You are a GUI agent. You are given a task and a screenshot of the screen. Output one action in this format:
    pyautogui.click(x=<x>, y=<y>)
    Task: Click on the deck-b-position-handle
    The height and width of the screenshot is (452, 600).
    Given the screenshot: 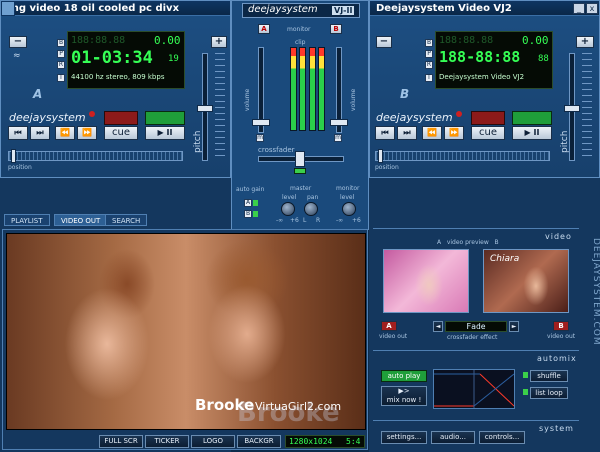 What is the action you would take?
    pyautogui.click(x=380, y=156)
    